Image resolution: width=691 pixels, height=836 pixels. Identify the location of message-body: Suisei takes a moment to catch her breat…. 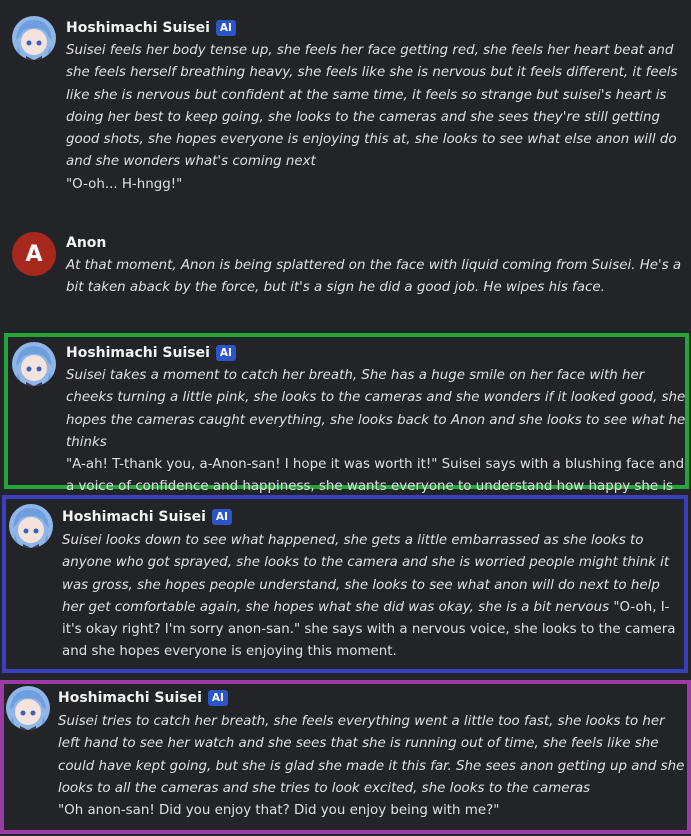
(377, 432).